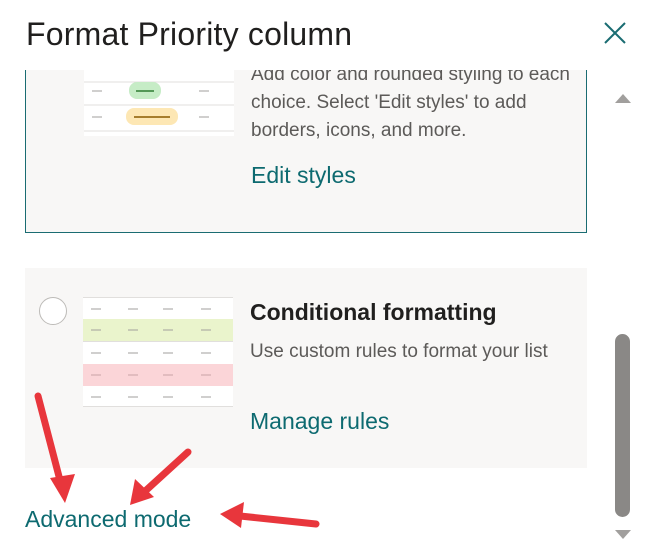 Image resolution: width=649 pixels, height=555 pixels. What do you see at coordinates (159, 103) in the screenshot?
I see `choice-pills-preview-icon` at bounding box center [159, 103].